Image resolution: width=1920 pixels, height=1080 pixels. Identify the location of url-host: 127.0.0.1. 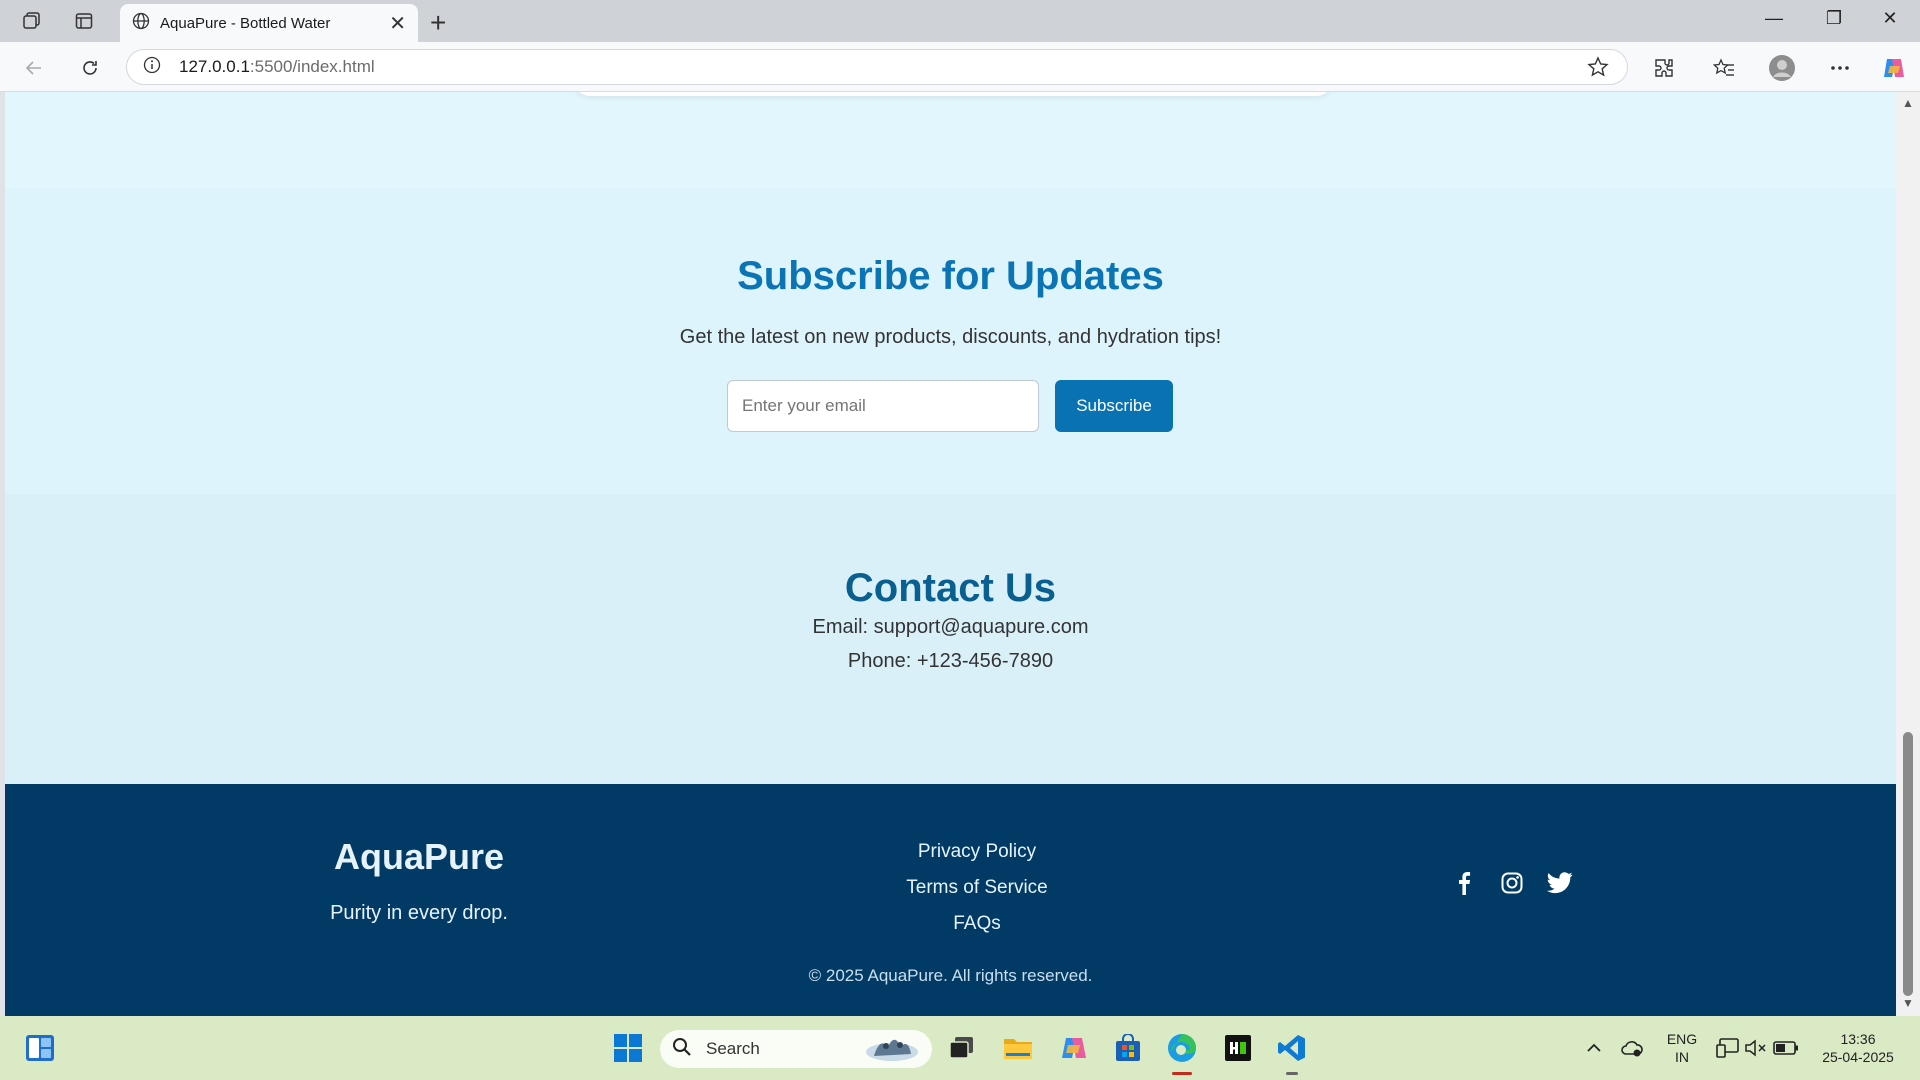
(214, 66).